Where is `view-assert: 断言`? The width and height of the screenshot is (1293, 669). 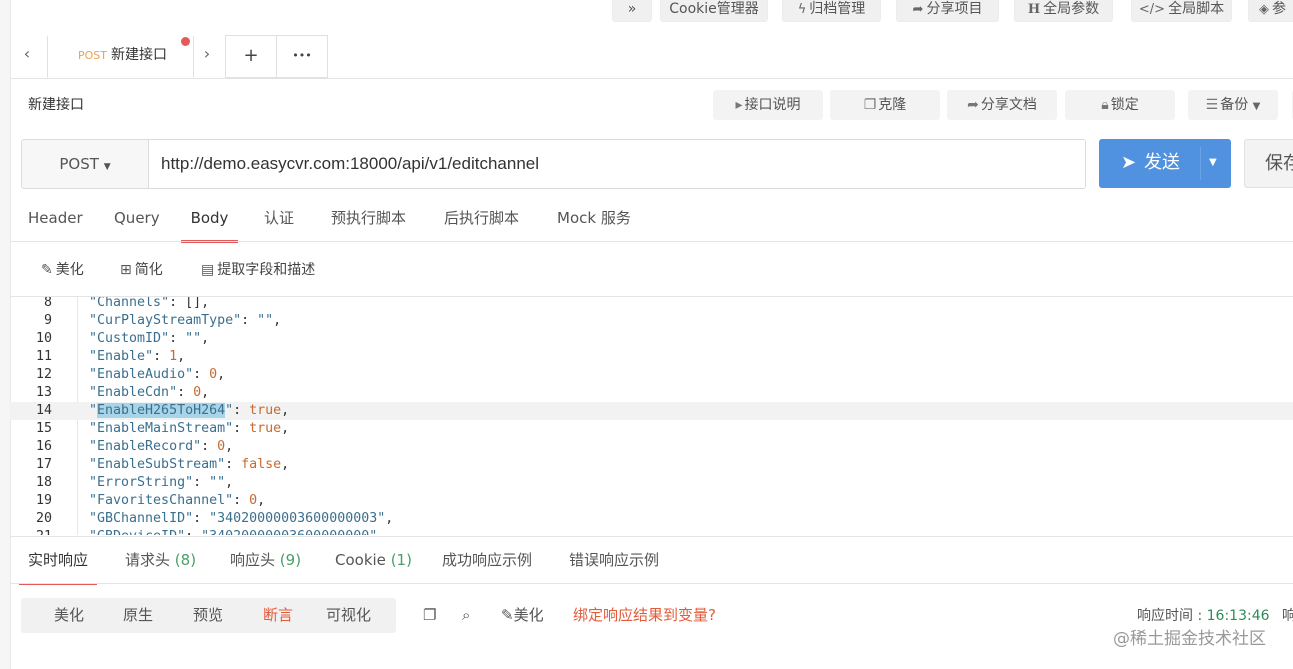 view-assert: 断言 is located at coordinates (278, 615).